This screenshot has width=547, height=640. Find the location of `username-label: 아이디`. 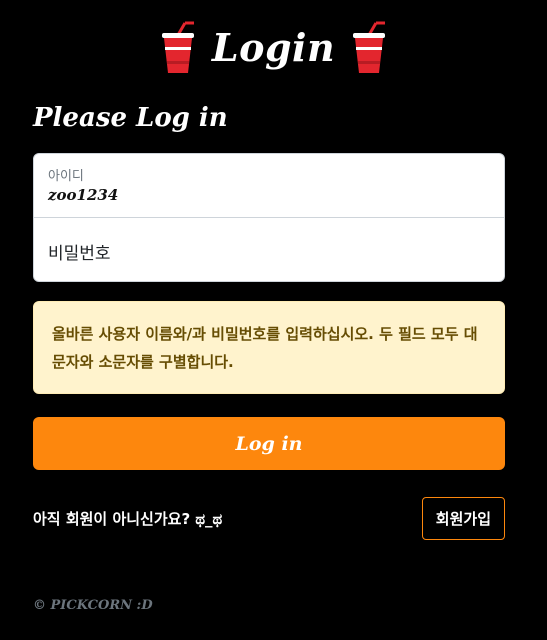

username-label: 아이디 is located at coordinates (66, 176).